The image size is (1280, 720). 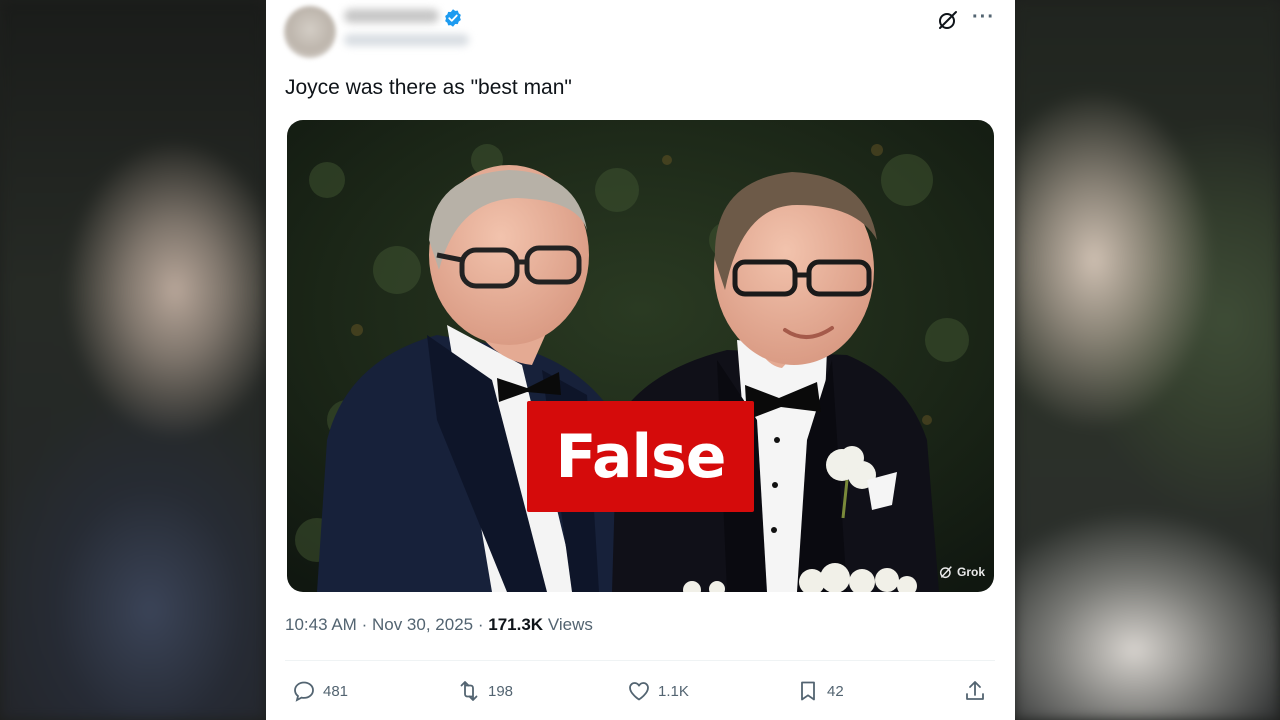 I want to click on like-icon, so click(x=639, y=691).